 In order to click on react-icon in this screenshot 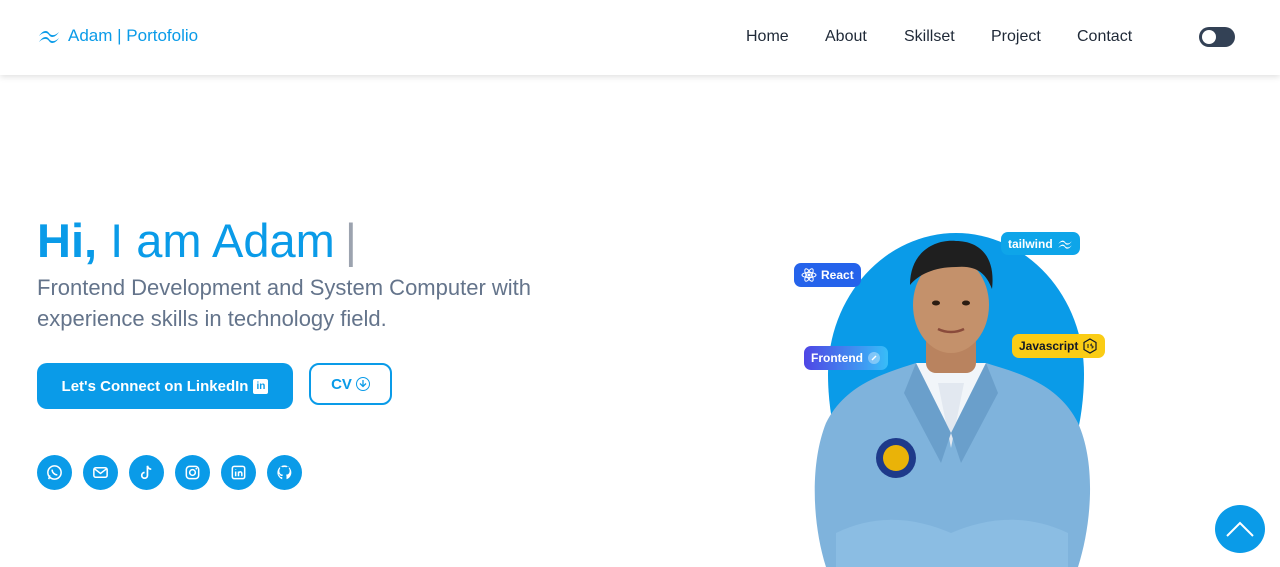, I will do `click(809, 275)`.